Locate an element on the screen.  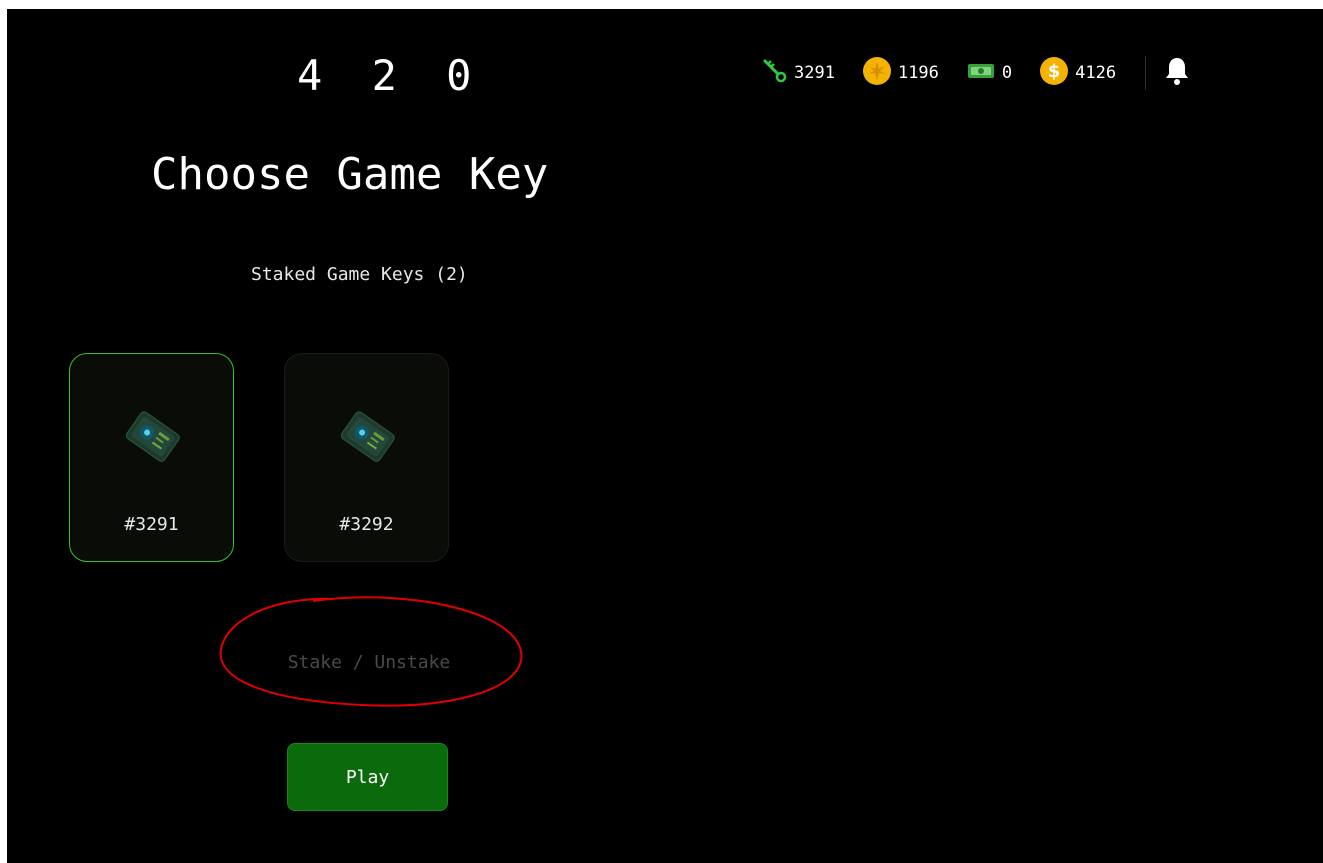
stat-keys: 3291 is located at coordinates (798, 73).